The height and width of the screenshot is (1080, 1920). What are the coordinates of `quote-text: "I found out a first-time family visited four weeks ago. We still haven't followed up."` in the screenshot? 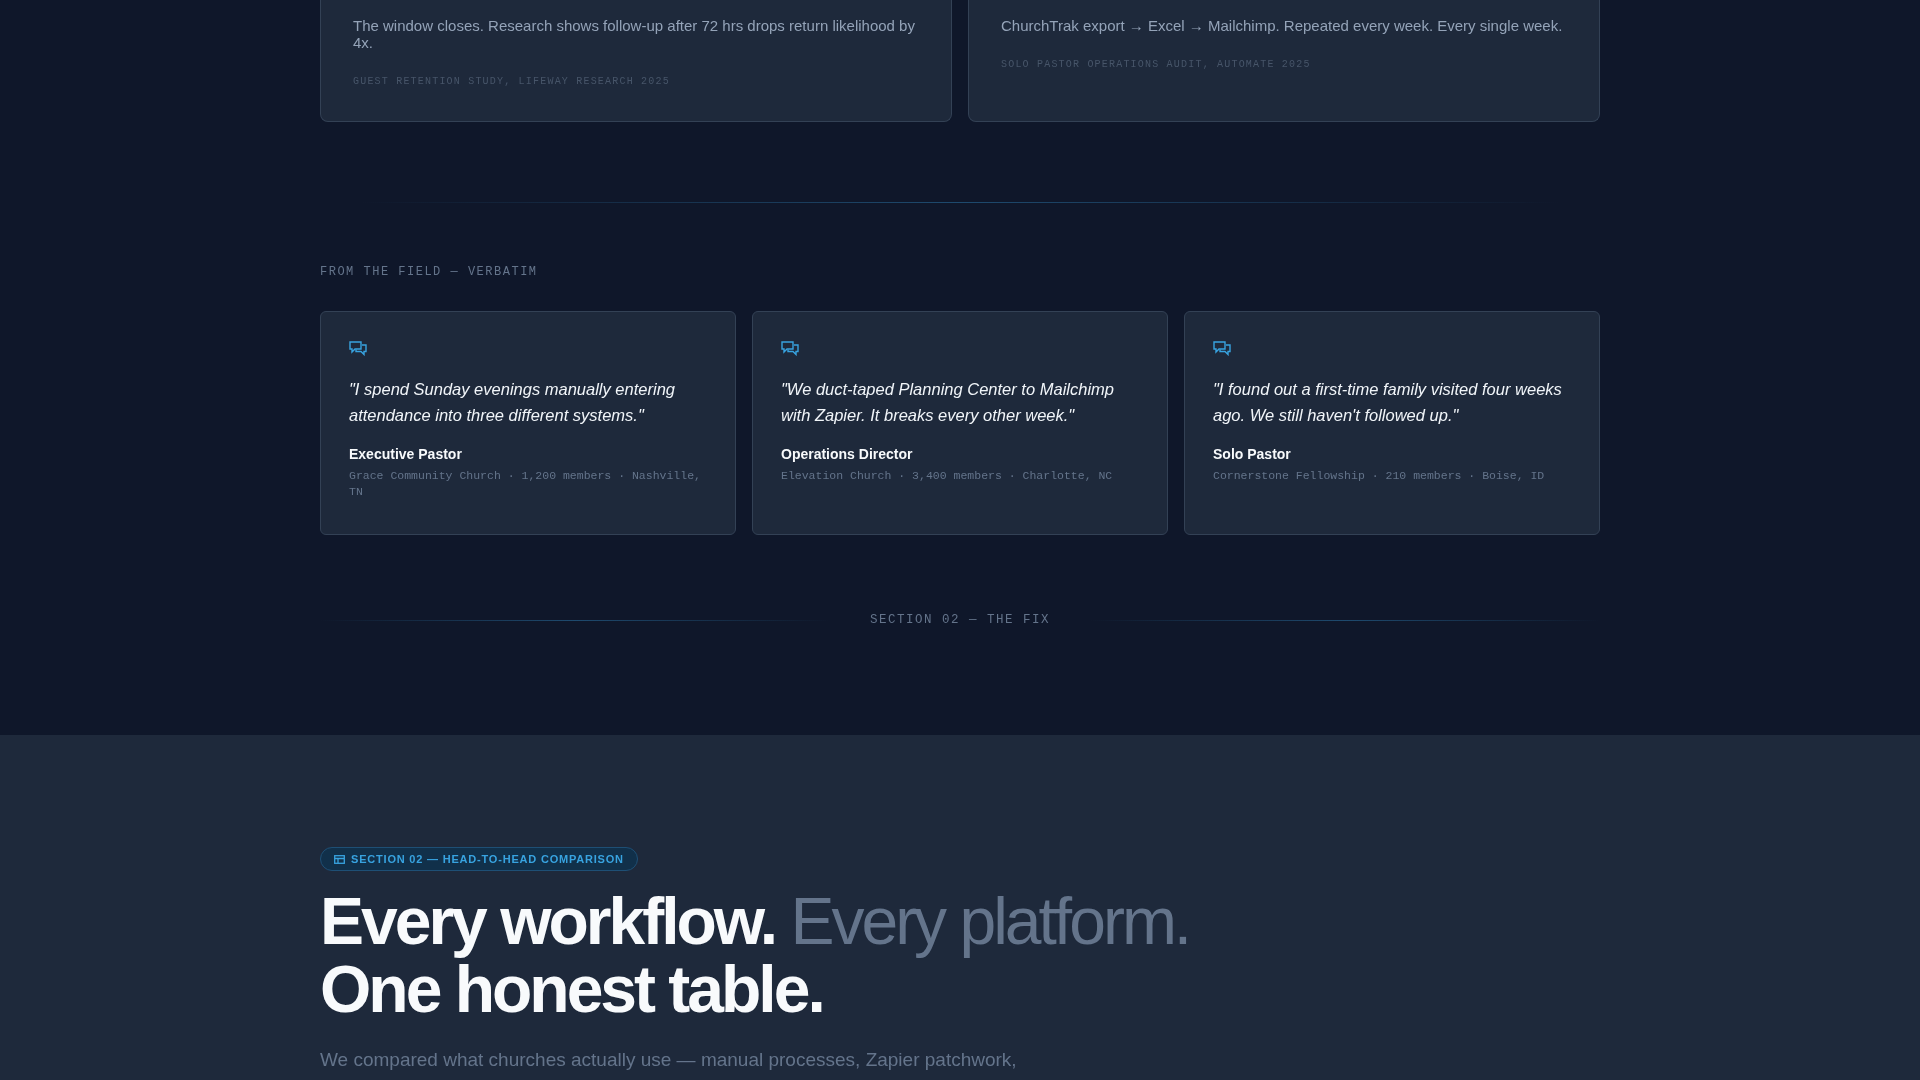 It's located at (1388, 402).